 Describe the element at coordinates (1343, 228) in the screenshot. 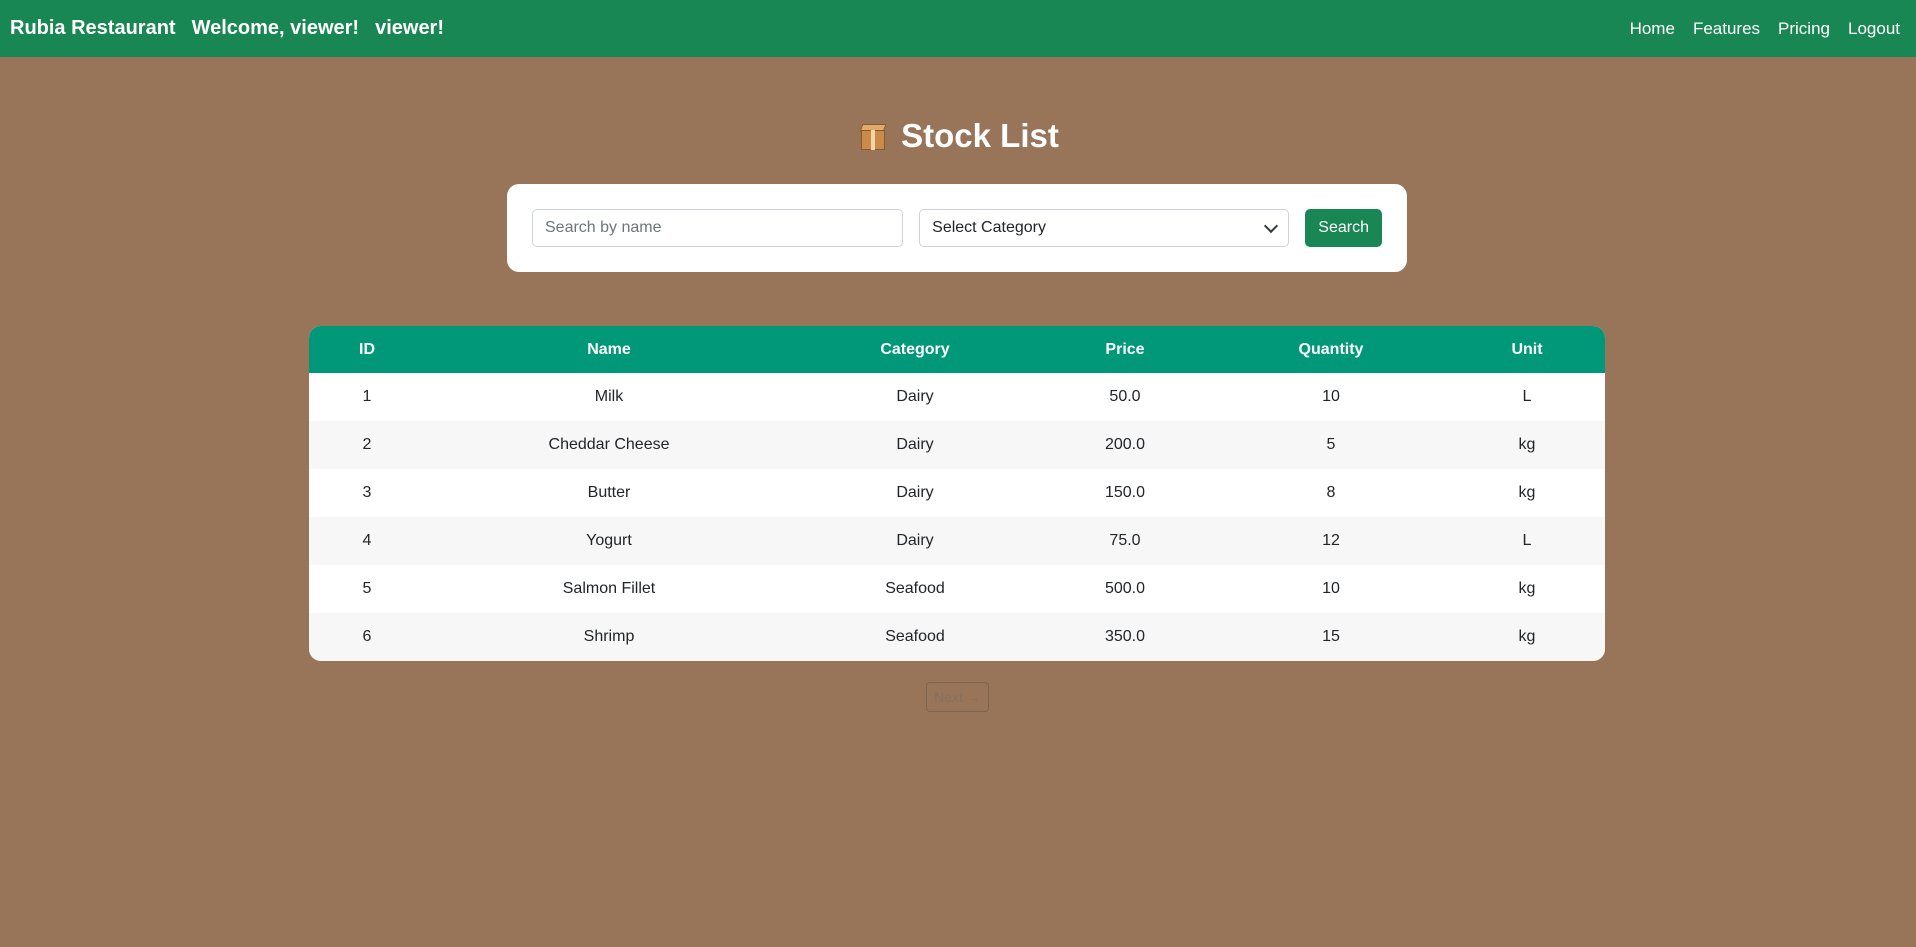

I see `search-button: Search` at that location.